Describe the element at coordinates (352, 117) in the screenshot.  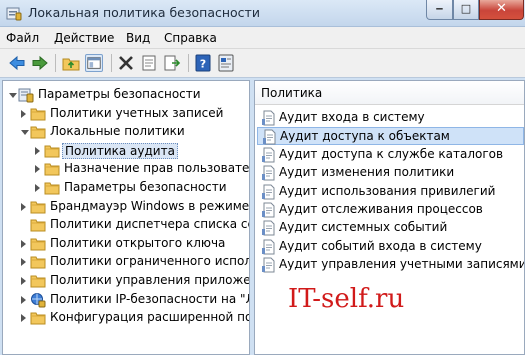
I see `policy-row-label: Аудит входа в систему` at that location.